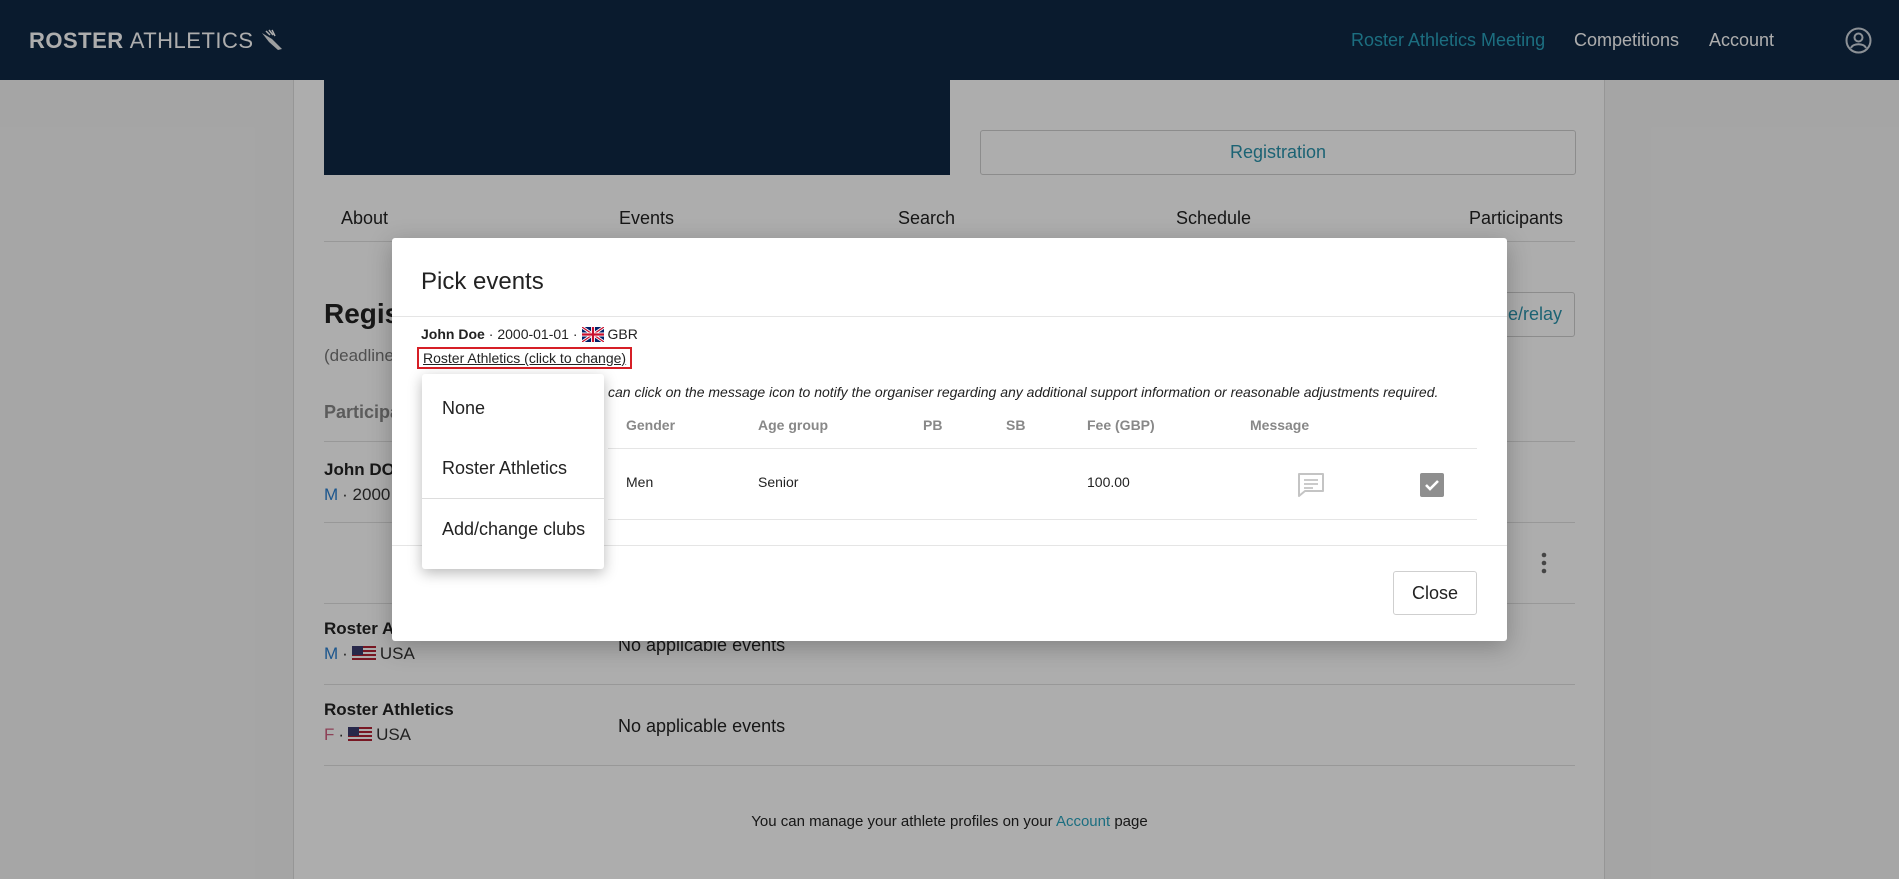 This screenshot has width=1899, height=879. Describe the element at coordinates (533, 334) in the screenshot. I see `athlete-dob: · 2000-01-01 ·` at that location.